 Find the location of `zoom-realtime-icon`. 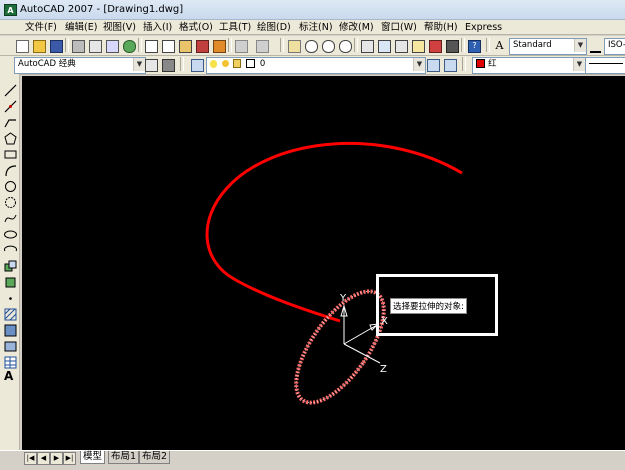

zoom-realtime-icon is located at coordinates (311, 46).